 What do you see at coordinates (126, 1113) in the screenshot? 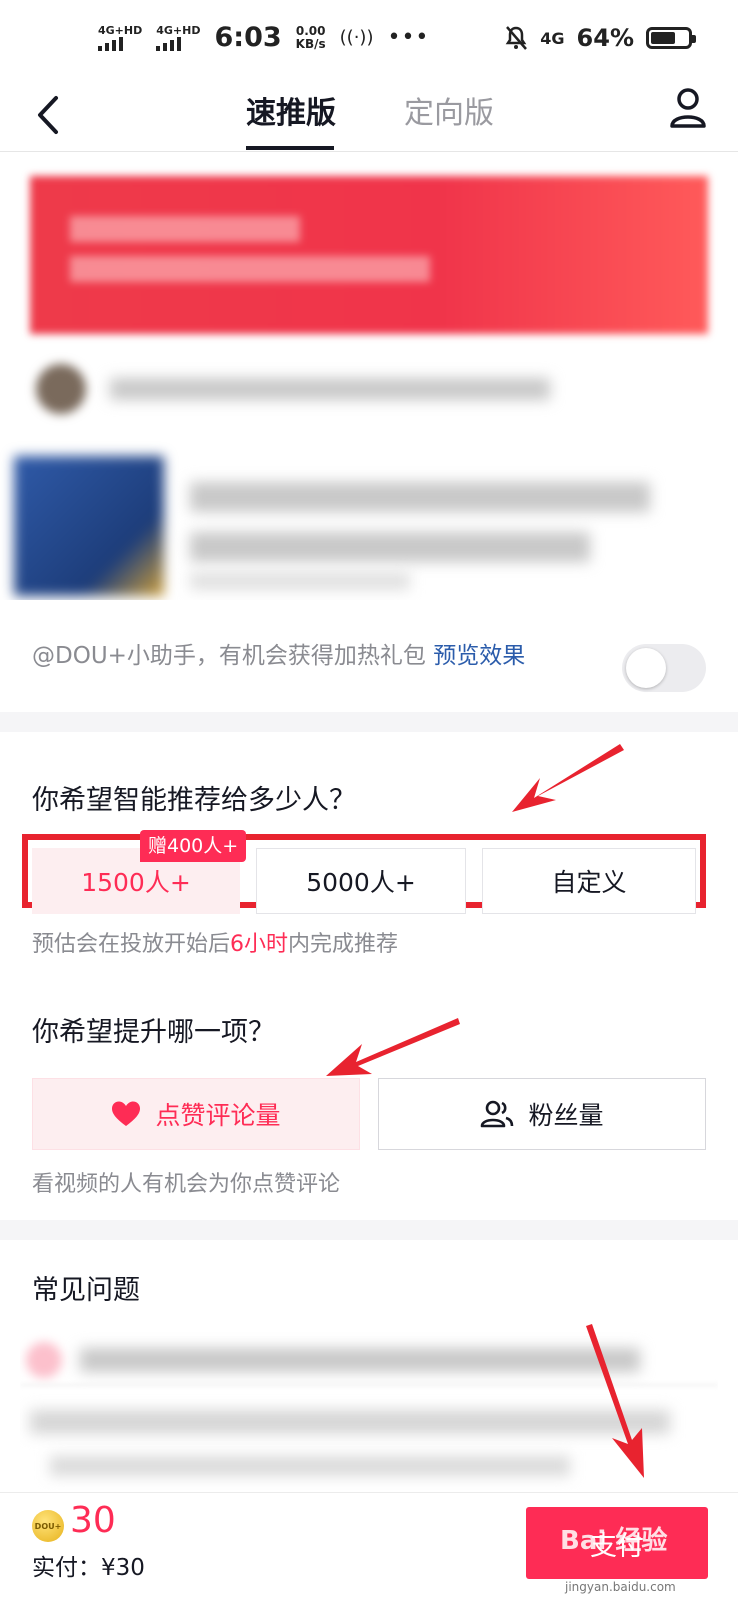
I see `heart-icon` at bounding box center [126, 1113].